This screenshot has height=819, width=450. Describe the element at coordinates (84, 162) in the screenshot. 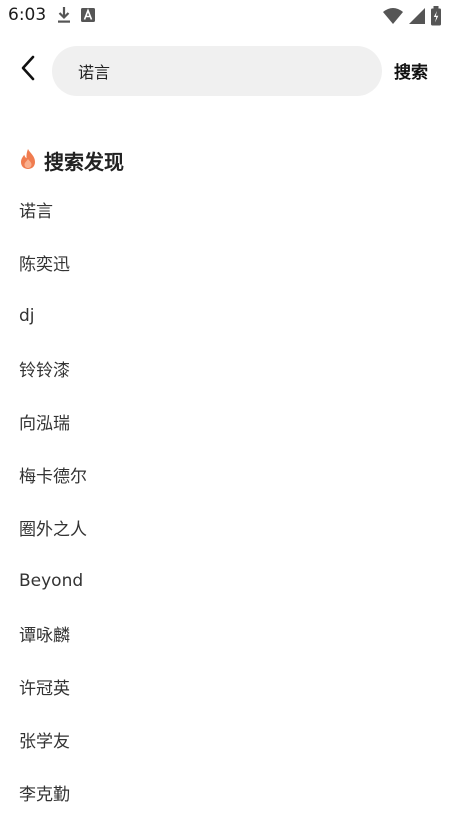

I see `discover-title: 搜索发现` at that location.